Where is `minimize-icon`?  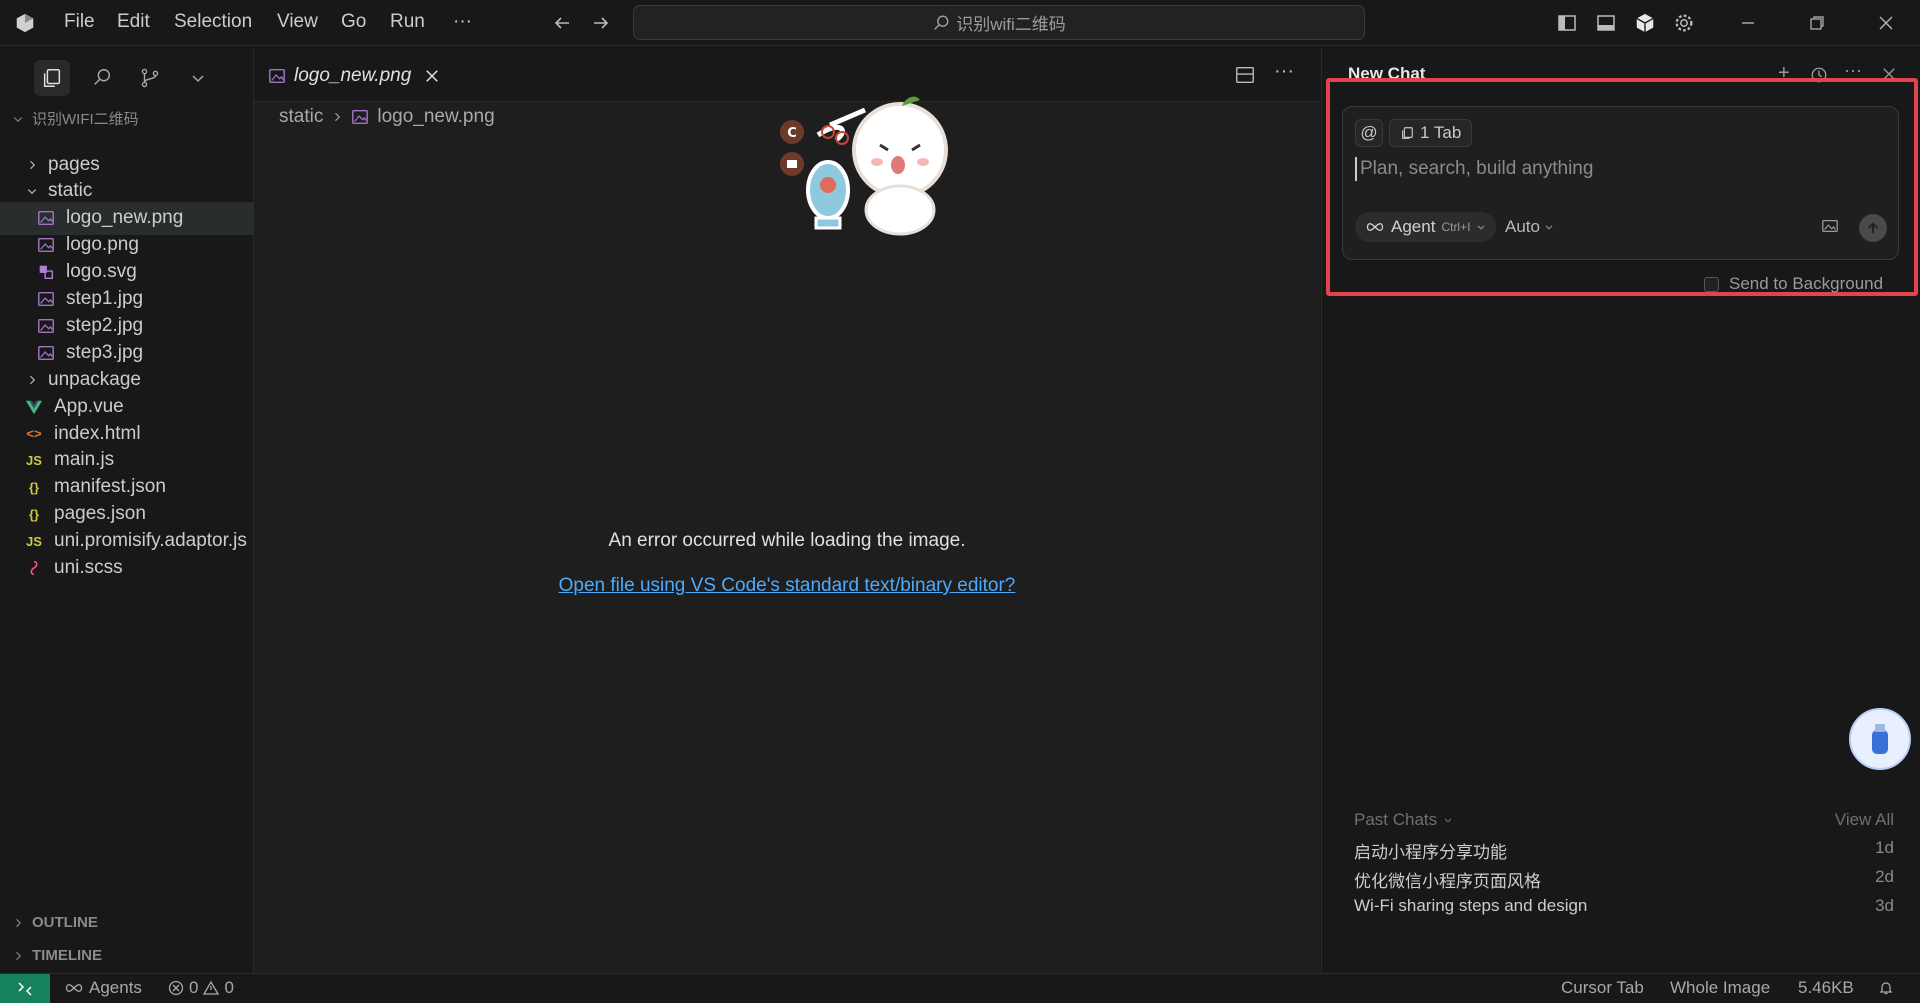
minimize-icon is located at coordinates (1748, 23).